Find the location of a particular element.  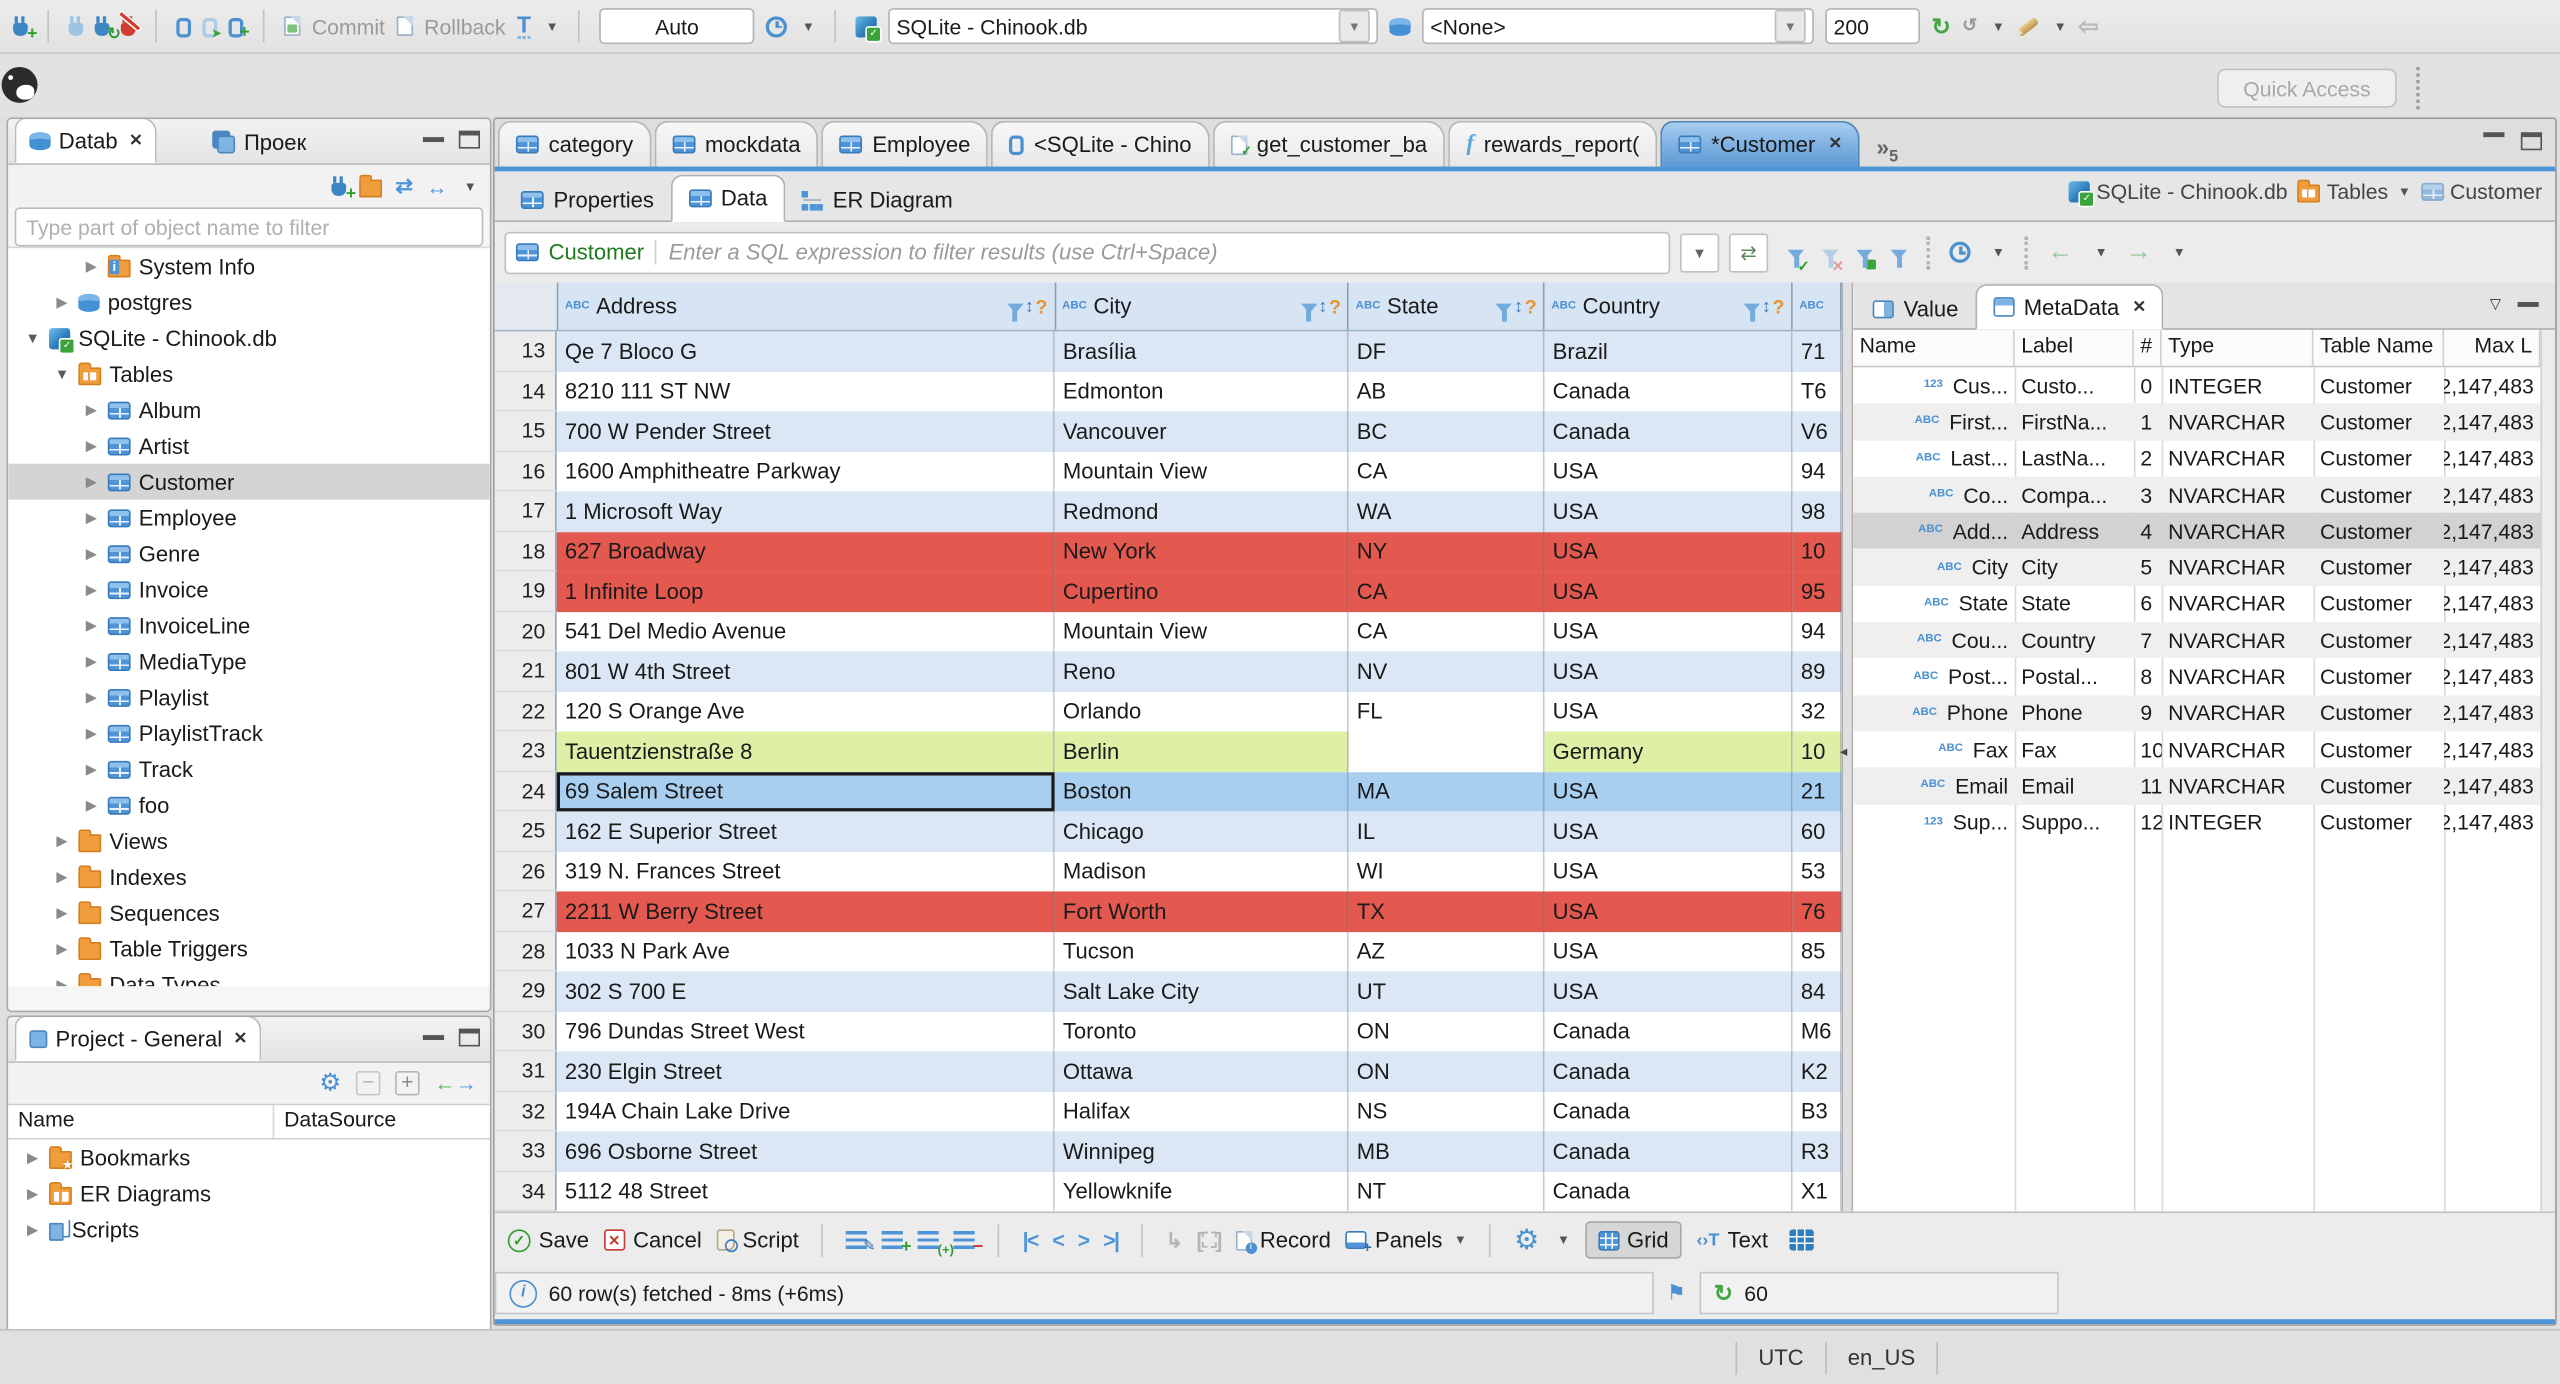

cell-postal: M6 is located at coordinates (1817, 1031).